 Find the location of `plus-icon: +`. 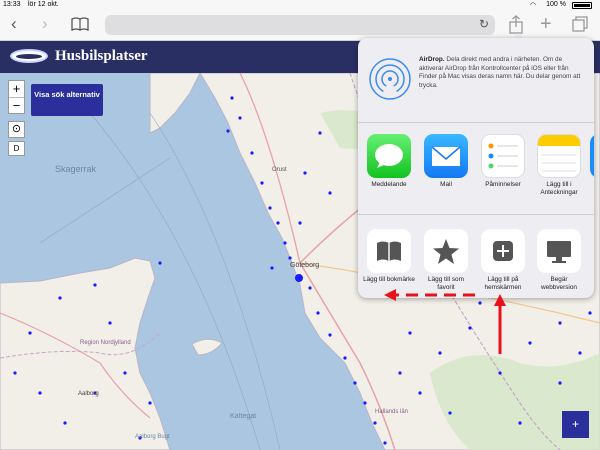

plus-icon: + is located at coordinates (546, 24).